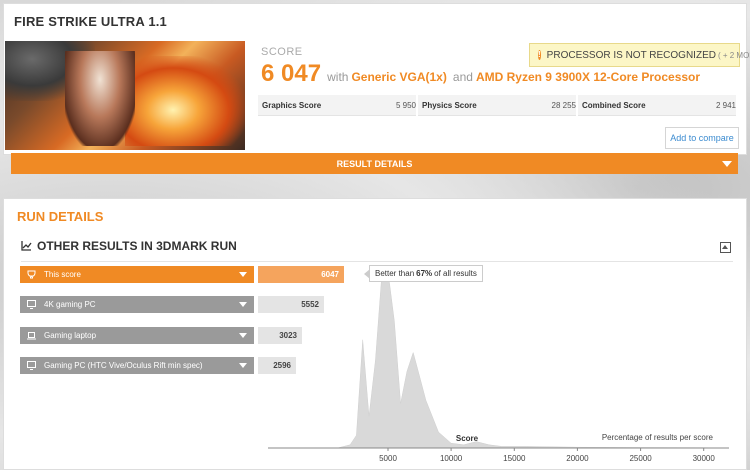  Describe the element at coordinates (455, 273) in the screenshot. I see `better-suffix: of all results` at that location.